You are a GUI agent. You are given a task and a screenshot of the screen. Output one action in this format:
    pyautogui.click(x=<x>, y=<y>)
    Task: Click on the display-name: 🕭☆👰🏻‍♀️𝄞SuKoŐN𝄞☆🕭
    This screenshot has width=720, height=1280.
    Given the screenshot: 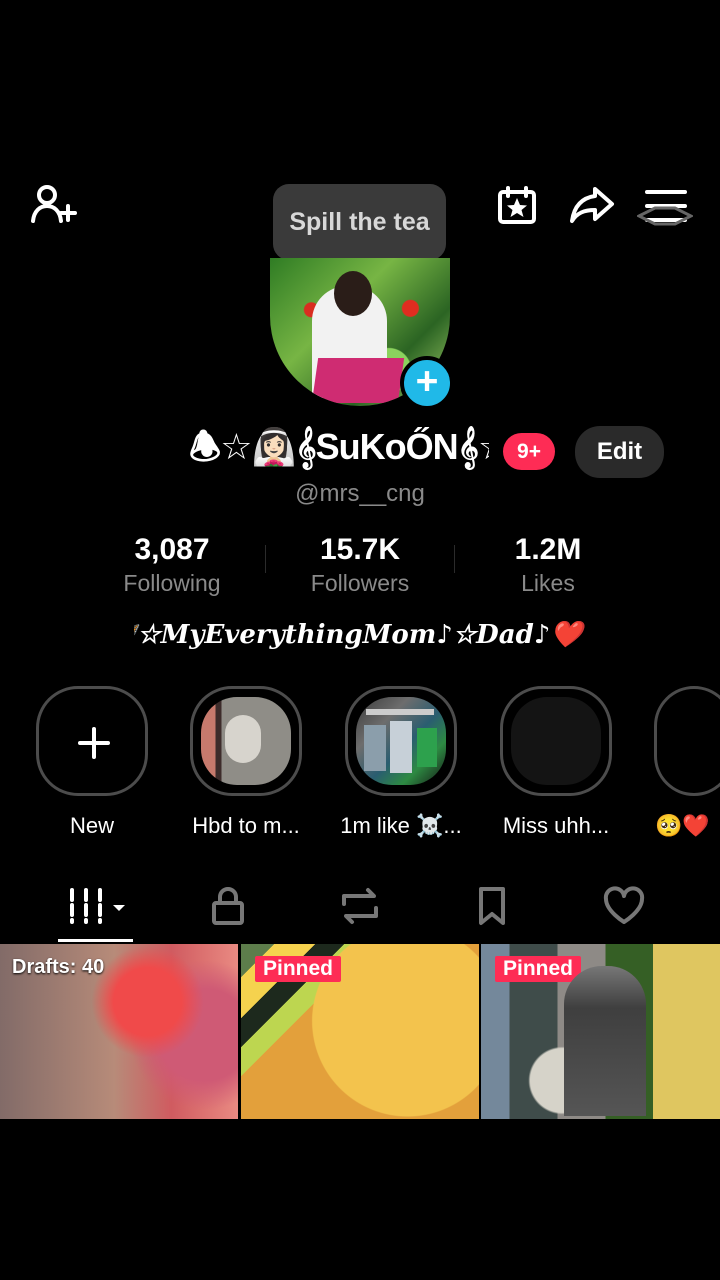 What is the action you would take?
    pyautogui.click(x=339, y=446)
    